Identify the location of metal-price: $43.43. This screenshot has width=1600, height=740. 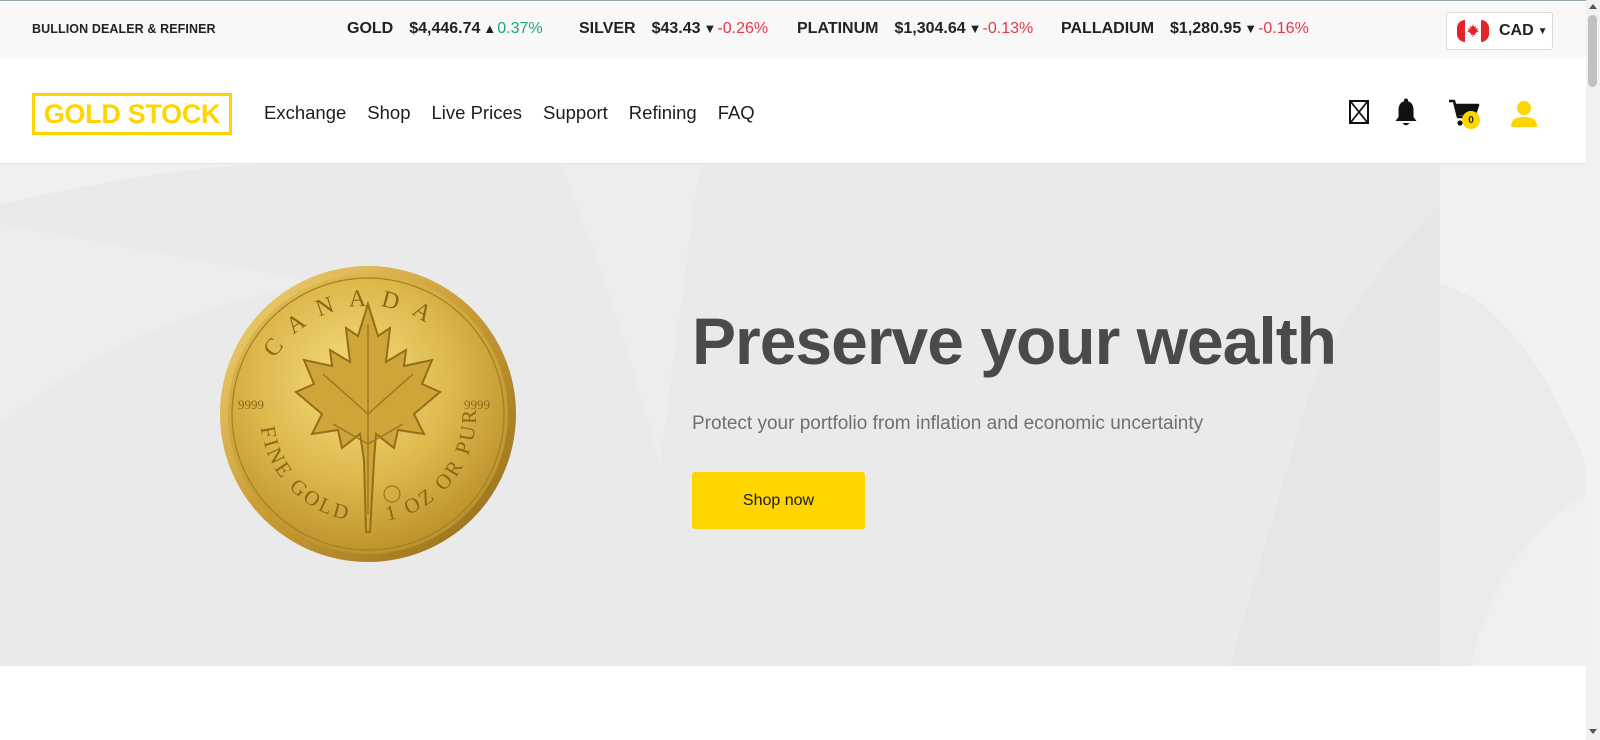
(676, 28).